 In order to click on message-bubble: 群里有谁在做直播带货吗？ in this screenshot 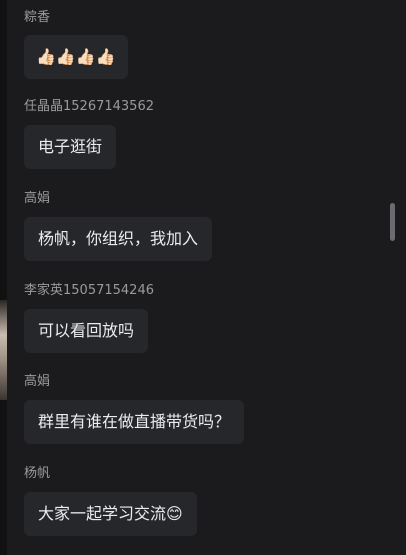, I will do `click(134, 422)`.